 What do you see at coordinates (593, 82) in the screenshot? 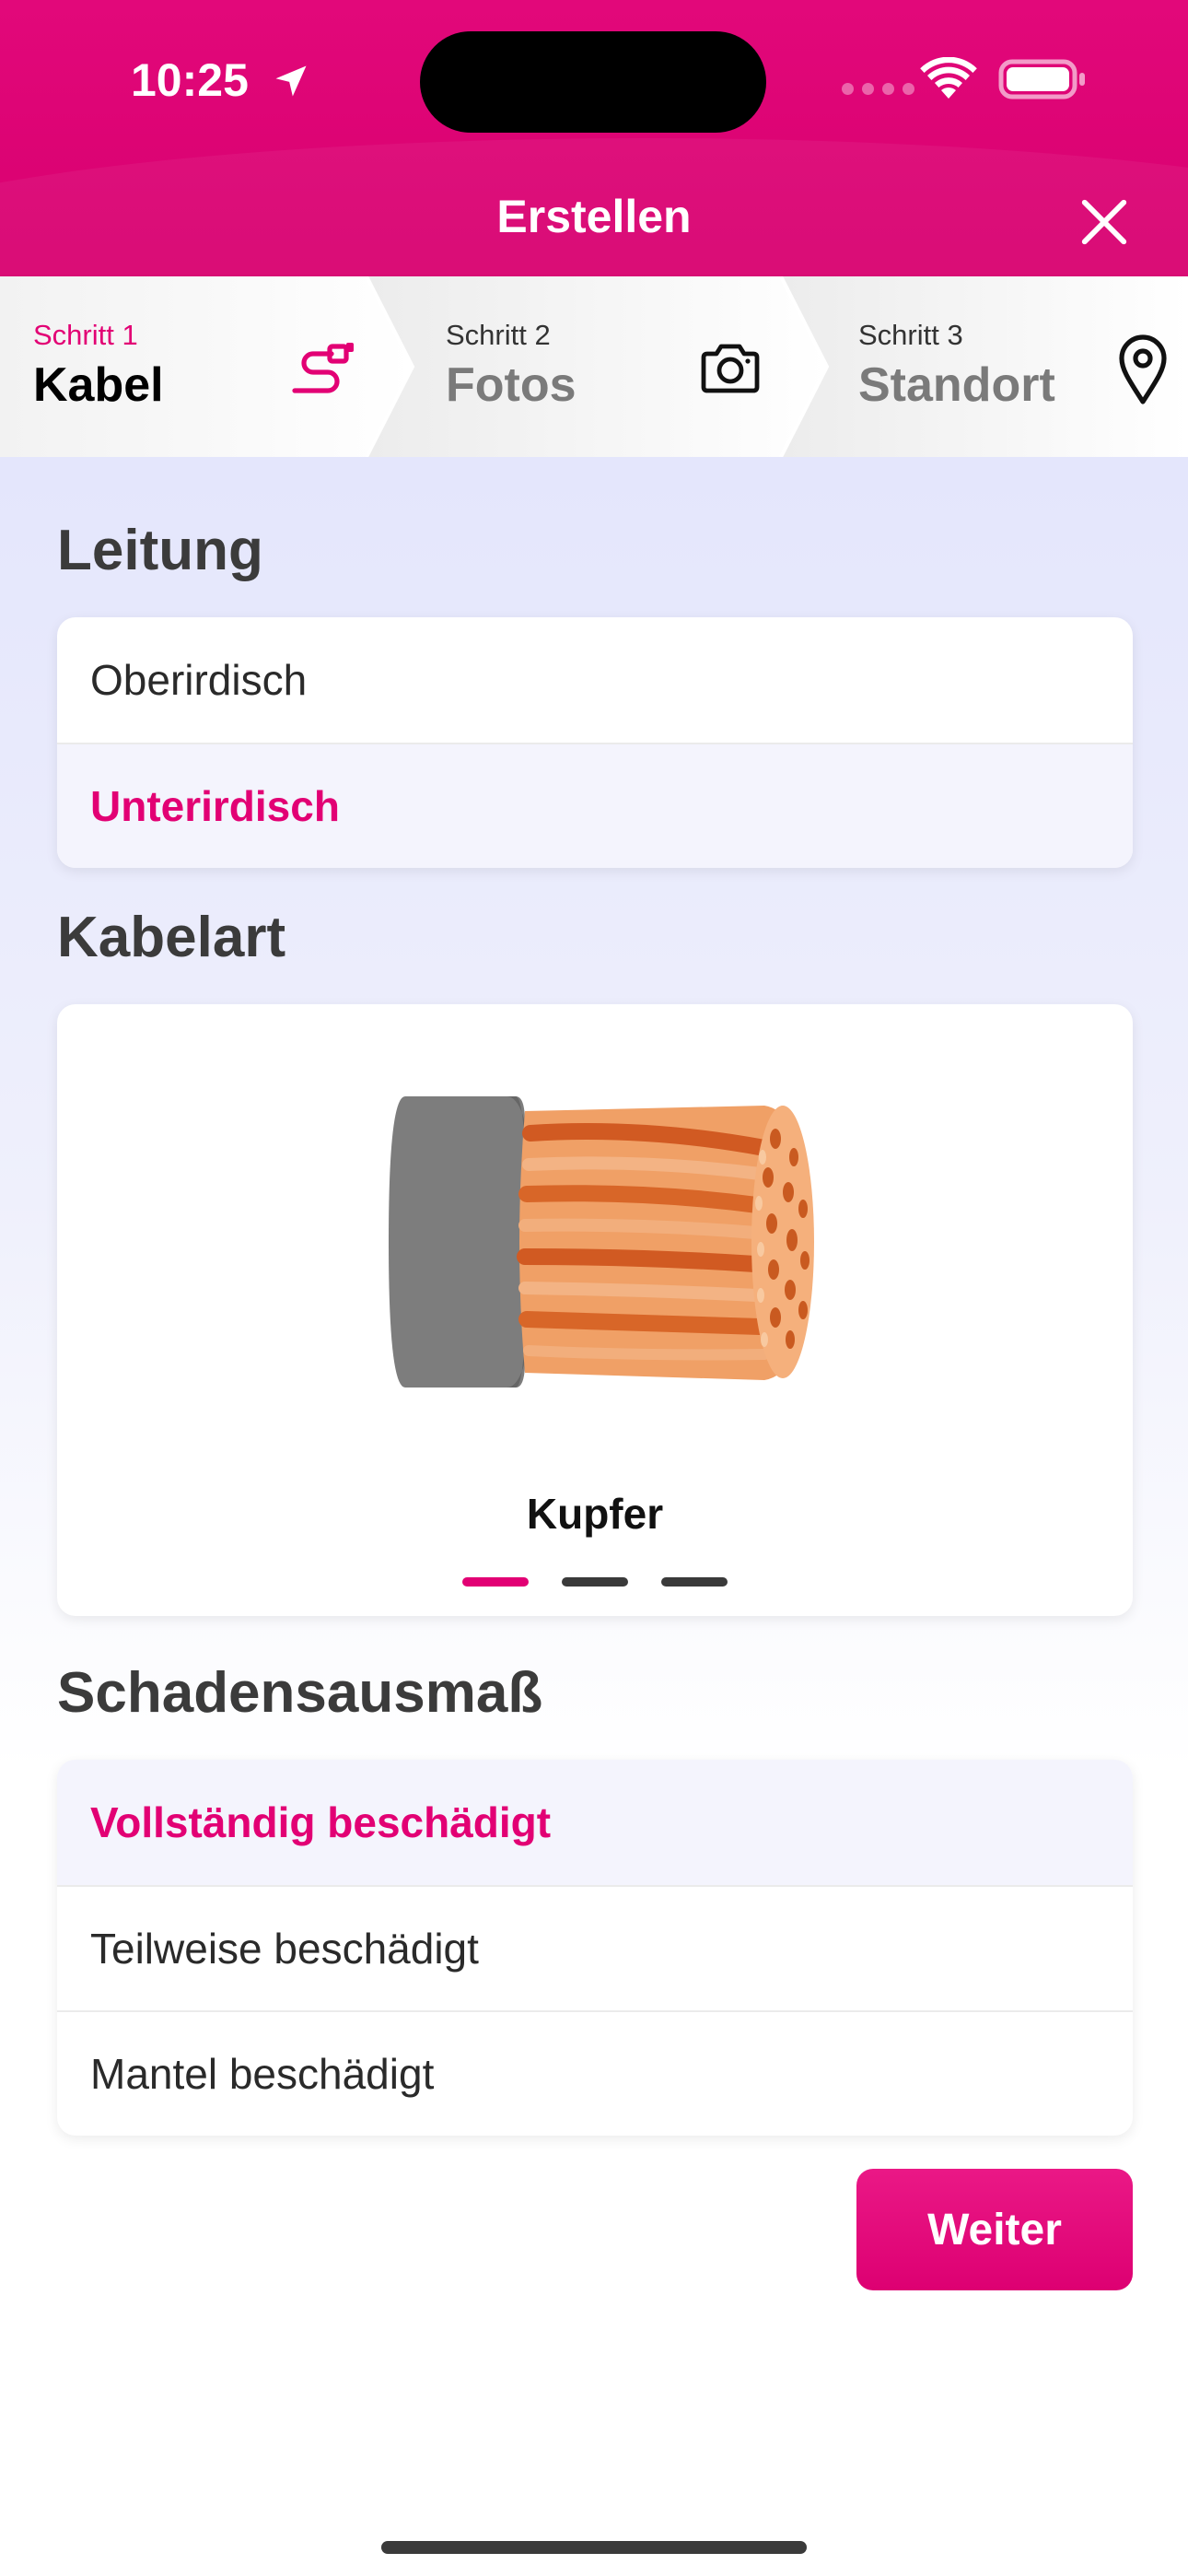
I see `dynamic-island` at bounding box center [593, 82].